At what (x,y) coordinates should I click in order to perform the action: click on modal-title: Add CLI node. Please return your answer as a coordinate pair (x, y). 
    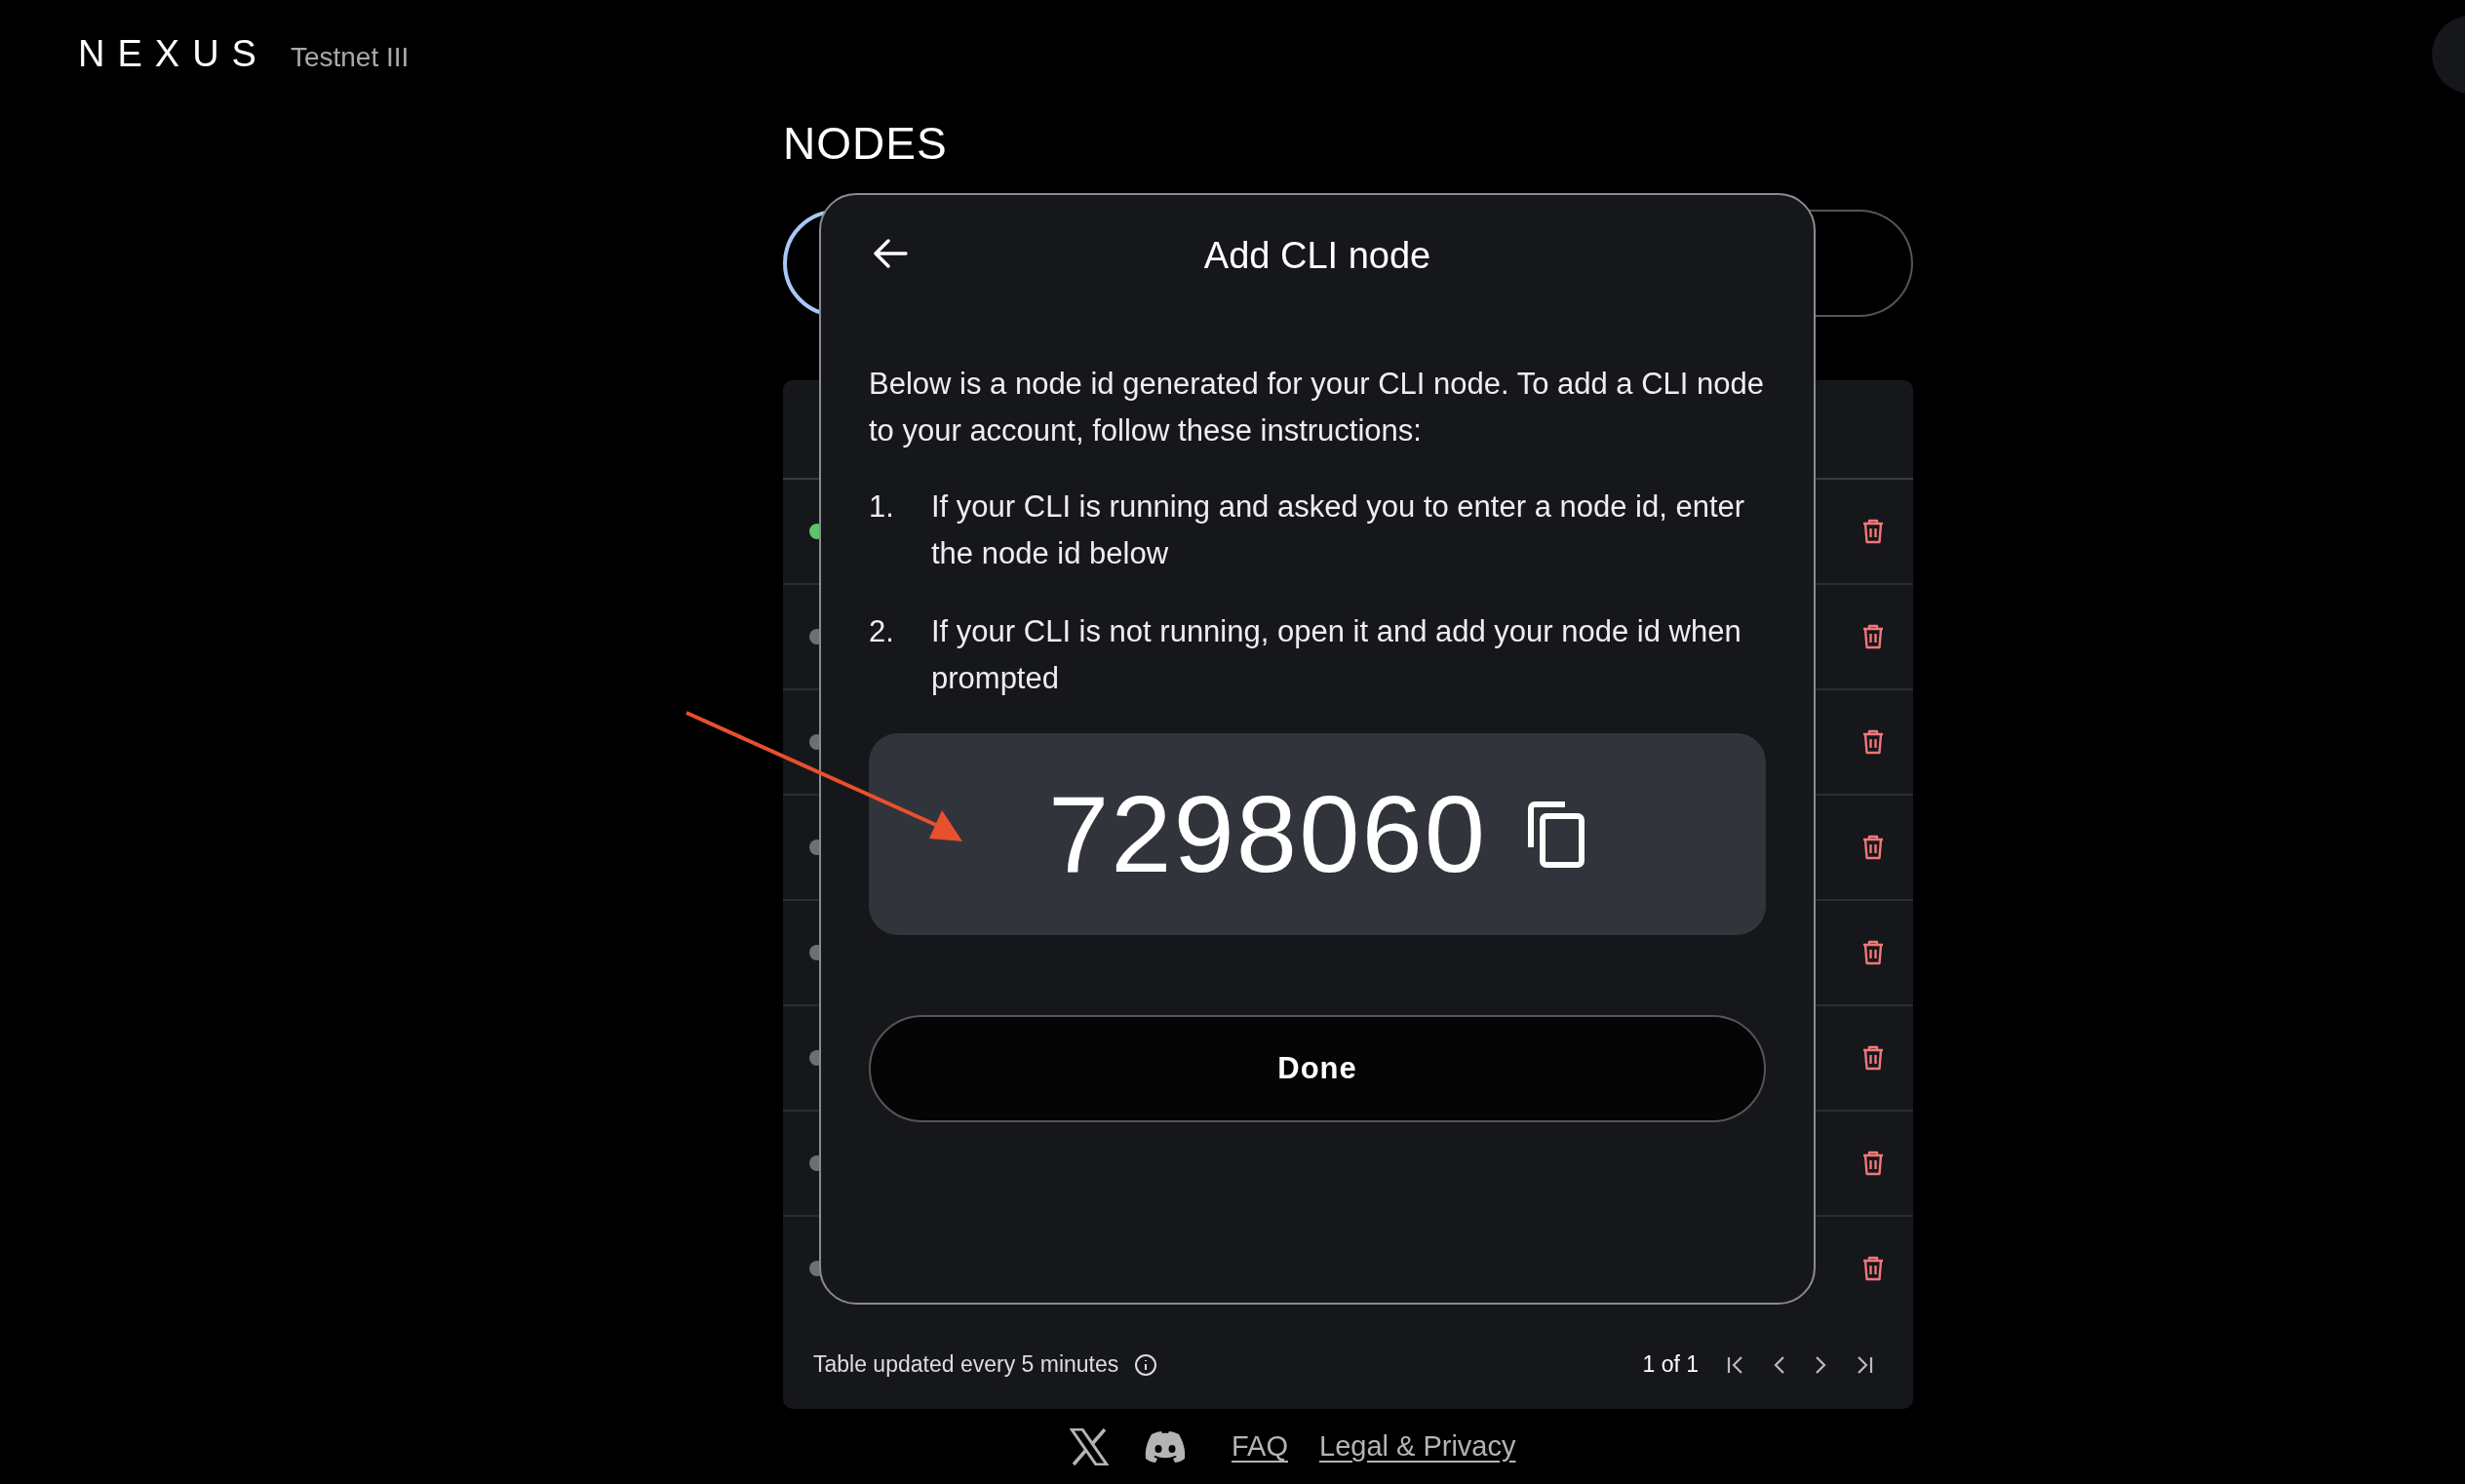
    Looking at the image, I should click on (1317, 256).